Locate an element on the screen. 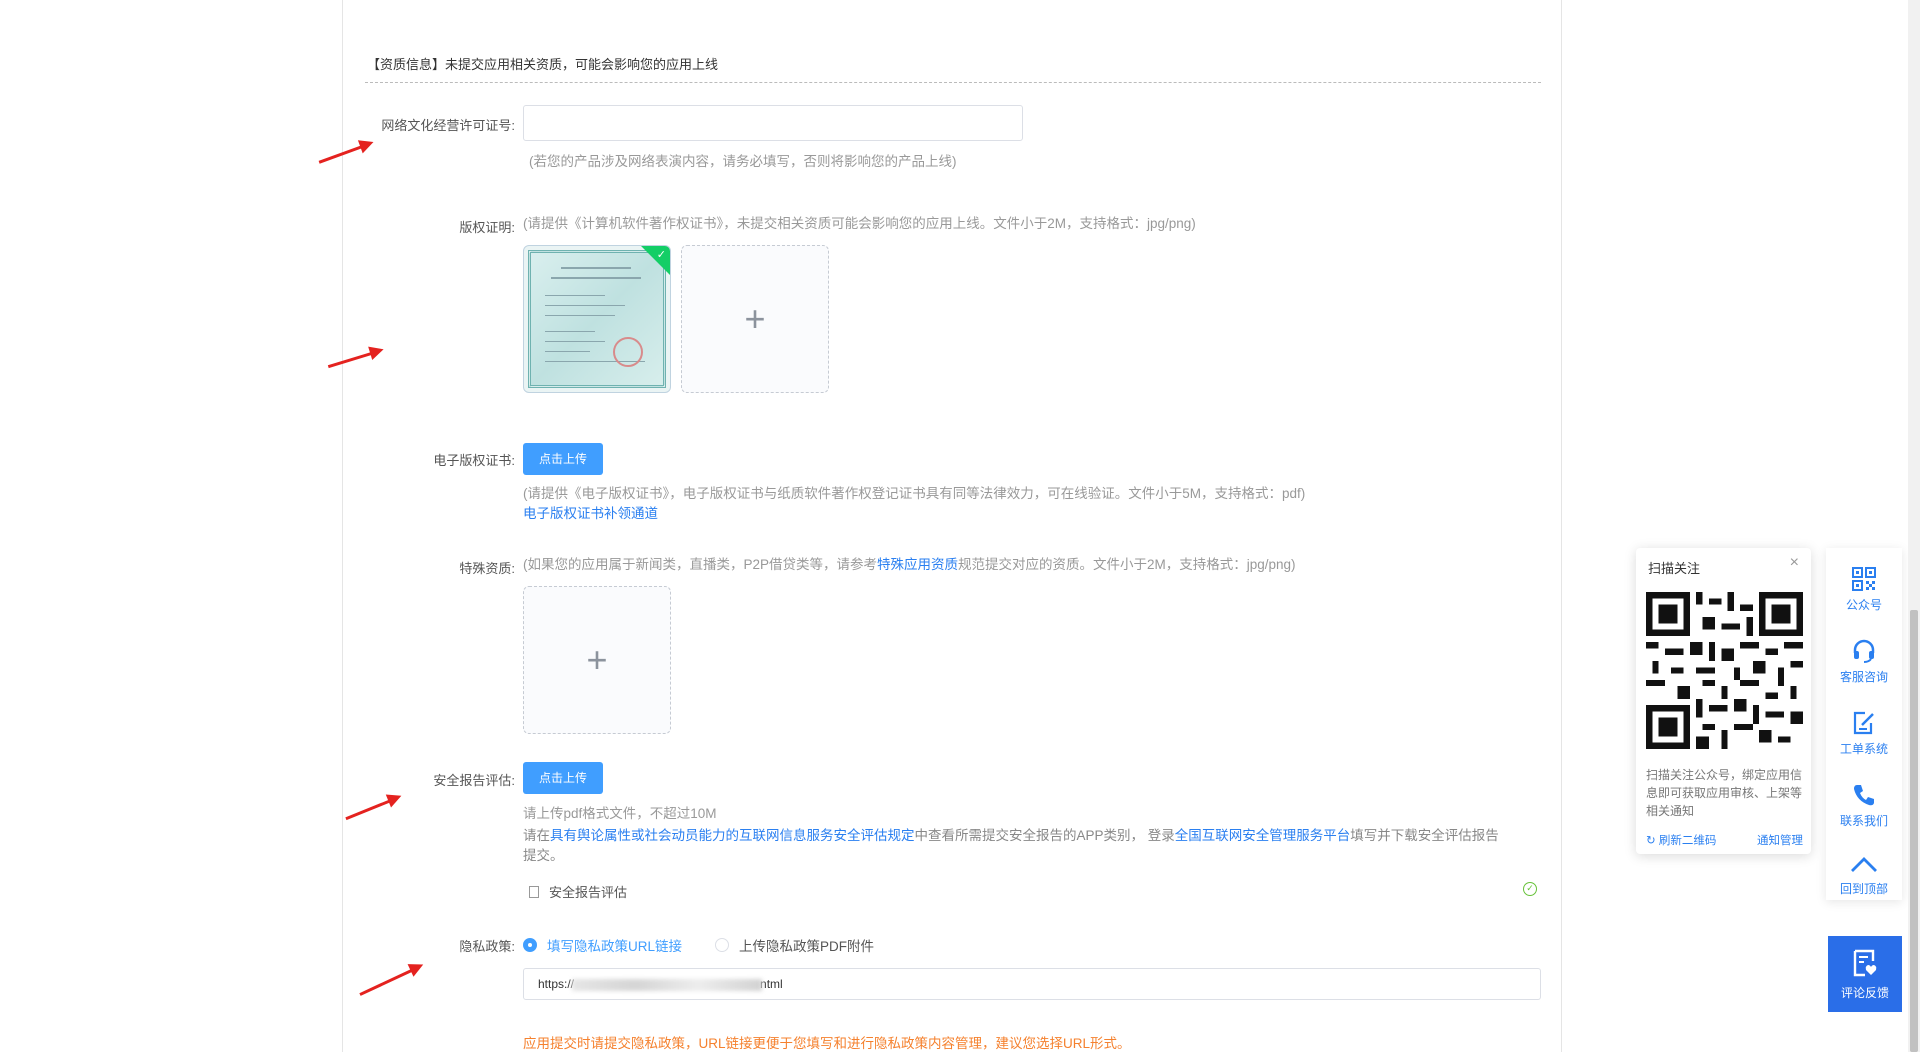 Image resolution: width=1920 pixels, height=1052 pixels. floating-sidebar: 公众号 客服咨询 工单系统 联系我们 回到顶部 is located at coordinates (1864, 724).